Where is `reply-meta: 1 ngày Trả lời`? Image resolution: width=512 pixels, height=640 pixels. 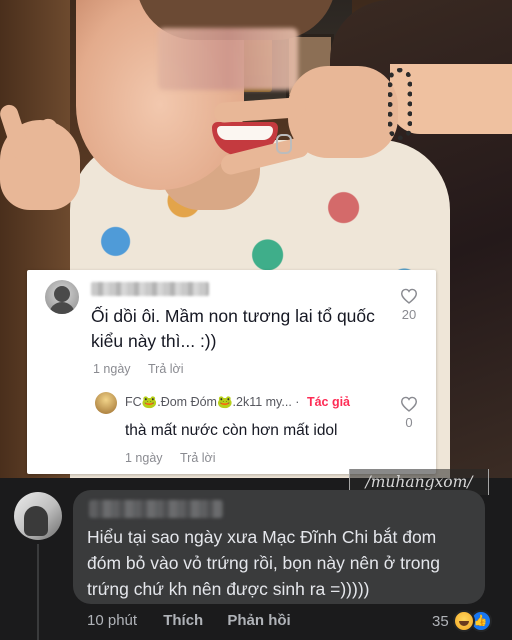
reply-meta: 1 ngày Trả lời is located at coordinates (170, 458).